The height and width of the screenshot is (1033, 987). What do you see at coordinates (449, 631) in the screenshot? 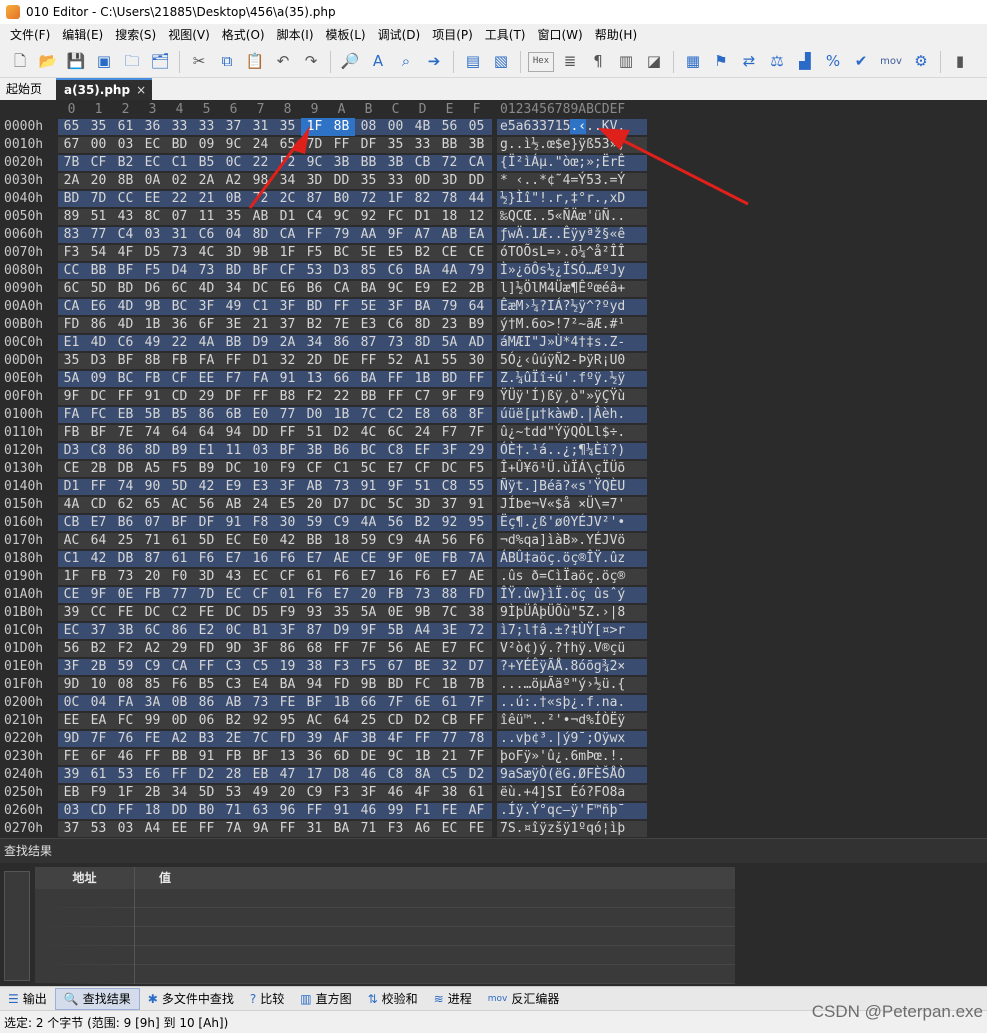
I see `hex-byte: 3E` at bounding box center [449, 631].